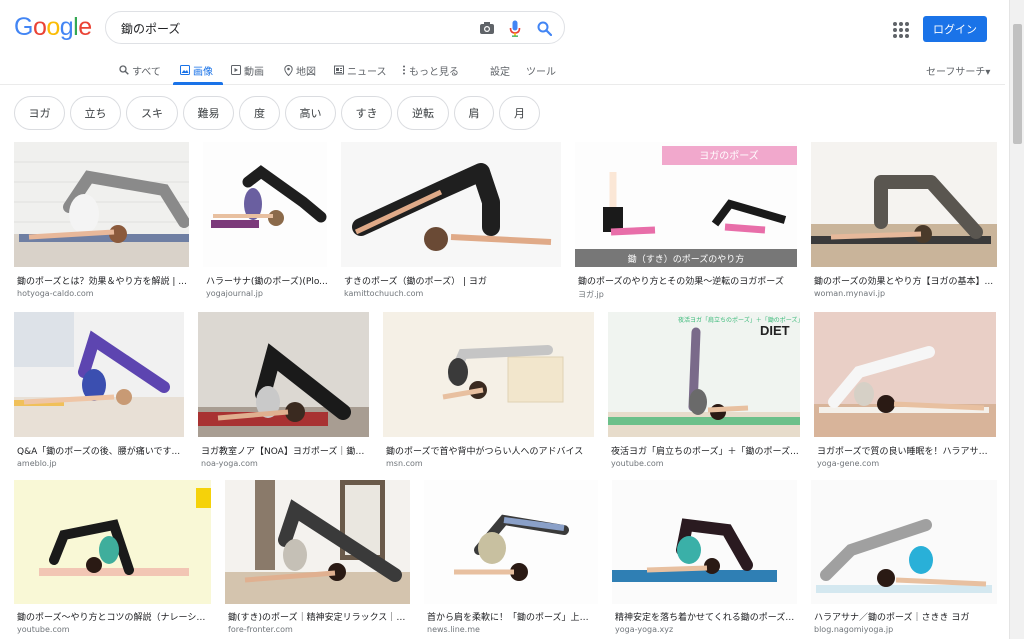 The width and height of the screenshot is (1024, 639). I want to click on image-result: ハラーサナ(鋤のポーズ)(Plo... yogajournal.jp, so click(265, 222).